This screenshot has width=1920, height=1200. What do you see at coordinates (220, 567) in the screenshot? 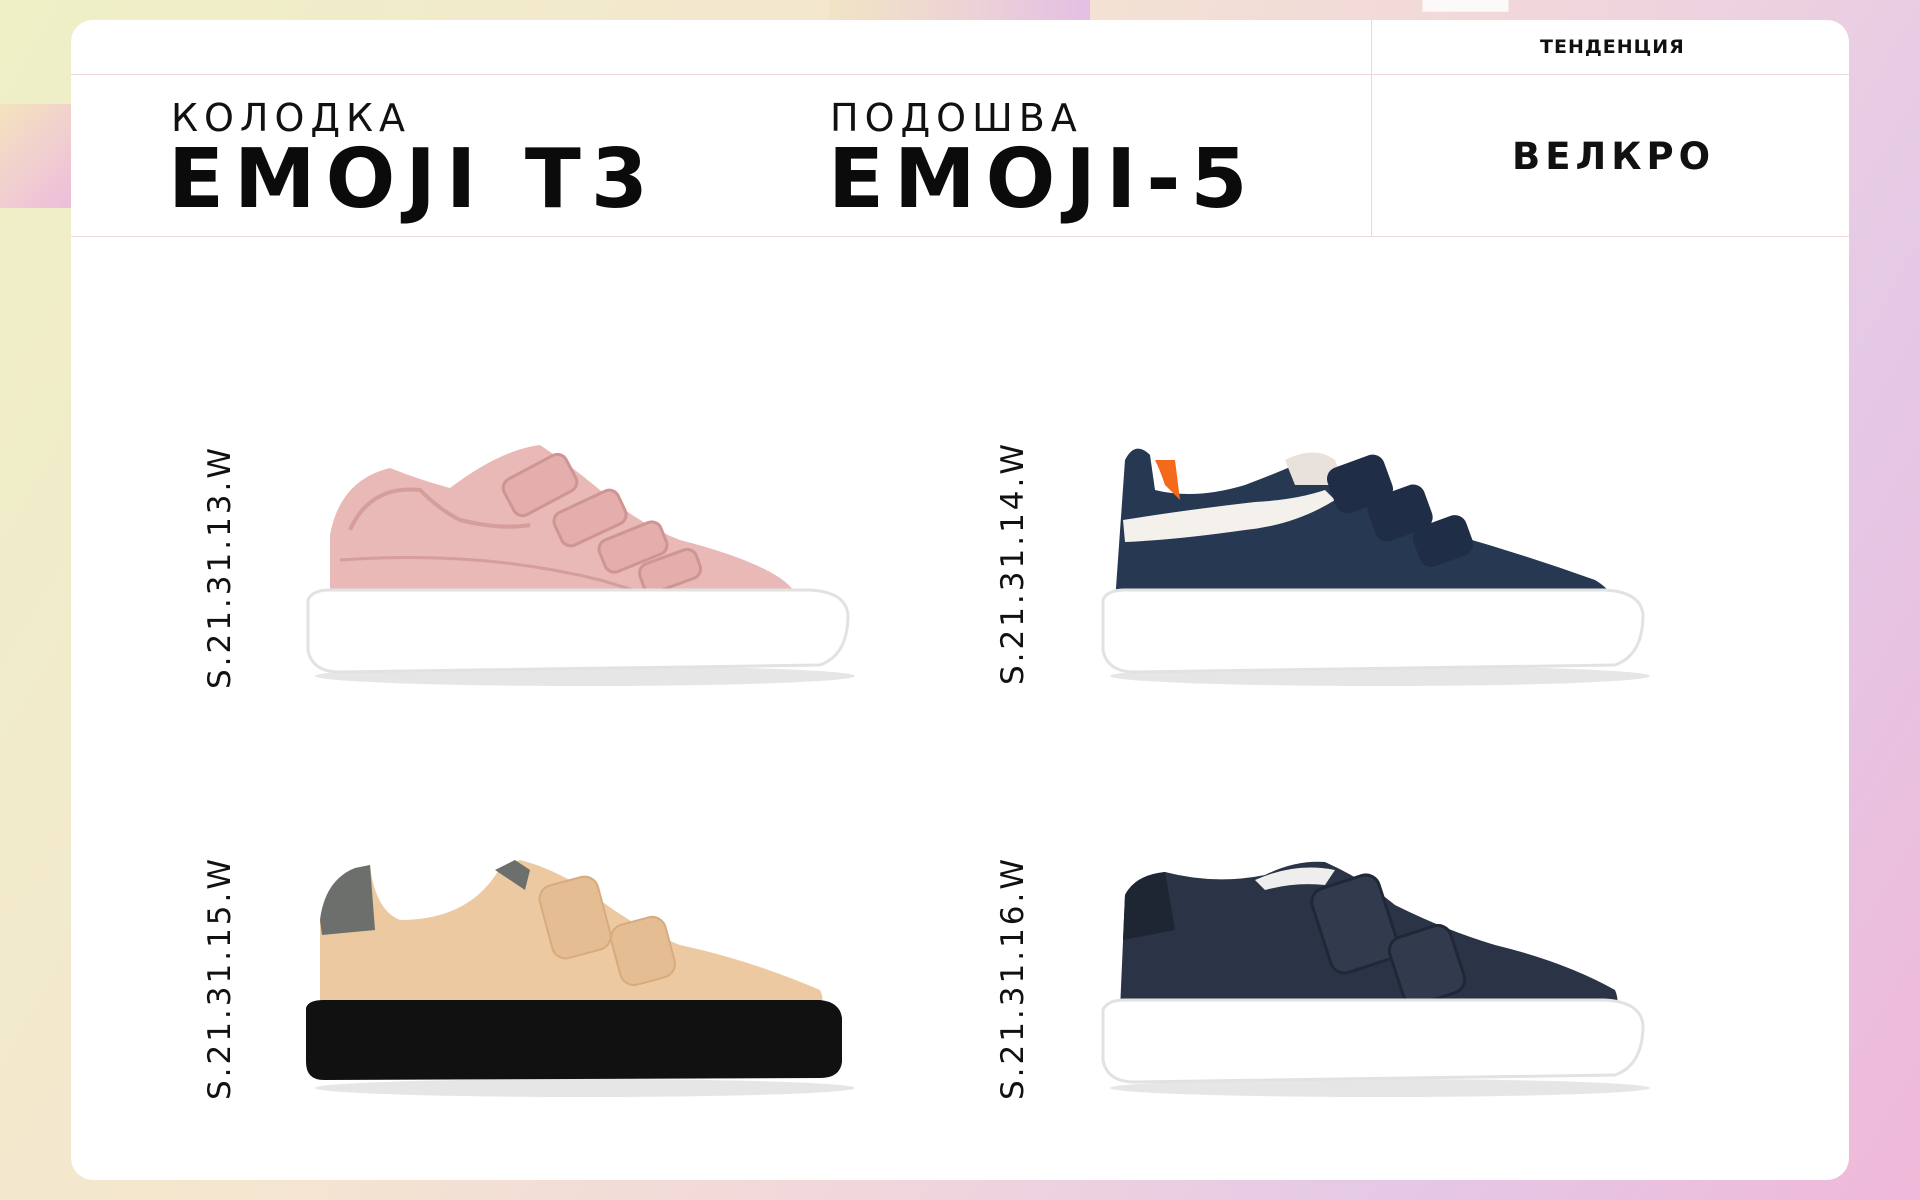
I see `sku-text-1: S.21.31.13.W` at bounding box center [220, 567].